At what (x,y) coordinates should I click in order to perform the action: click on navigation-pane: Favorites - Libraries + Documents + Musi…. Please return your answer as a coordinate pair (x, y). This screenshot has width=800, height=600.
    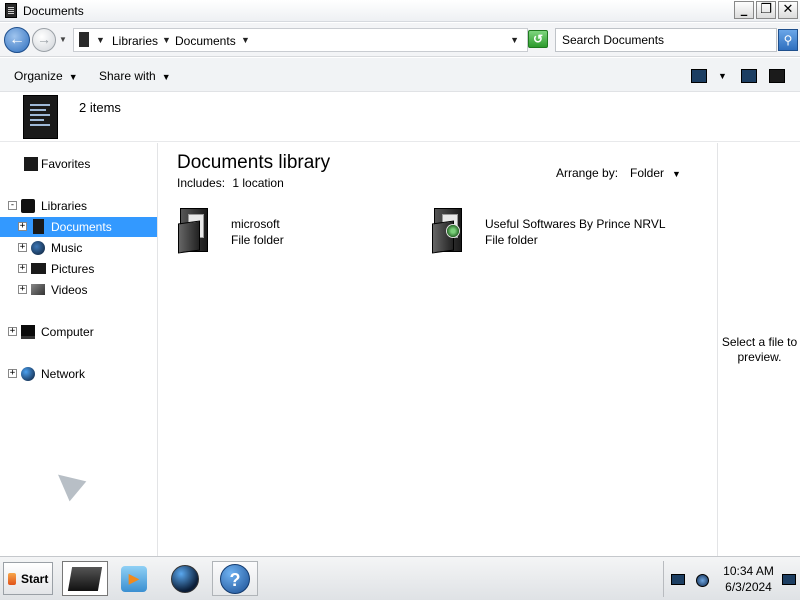
    Looking at the image, I should click on (79, 349).